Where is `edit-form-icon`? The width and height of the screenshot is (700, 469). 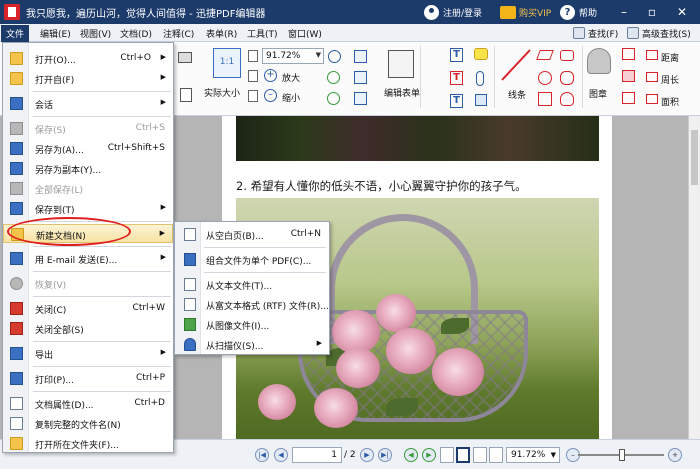
edit-form-icon is located at coordinates (401, 64).